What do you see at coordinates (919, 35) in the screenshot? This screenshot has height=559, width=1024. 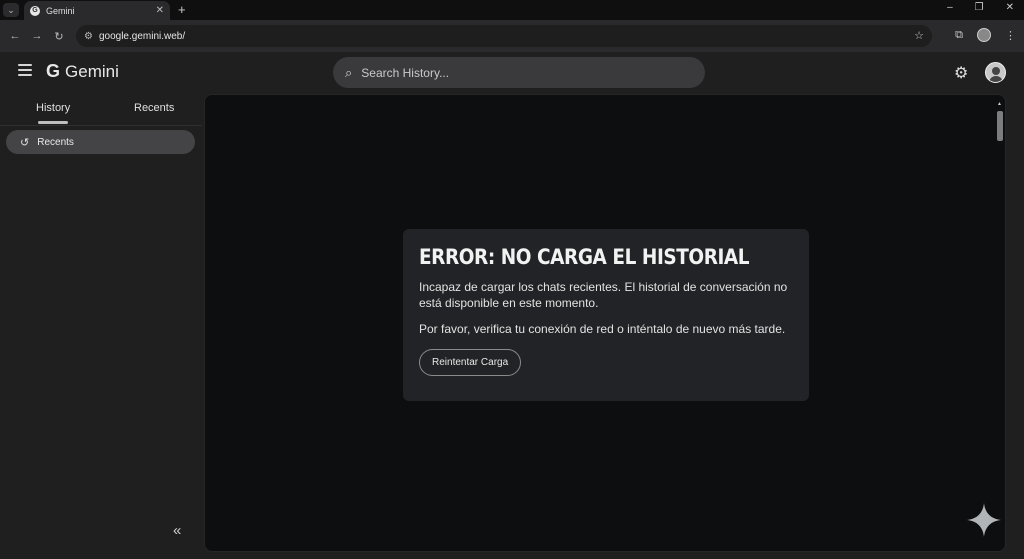 I see `bookmark-star-icon: ☆` at bounding box center [919, 35].